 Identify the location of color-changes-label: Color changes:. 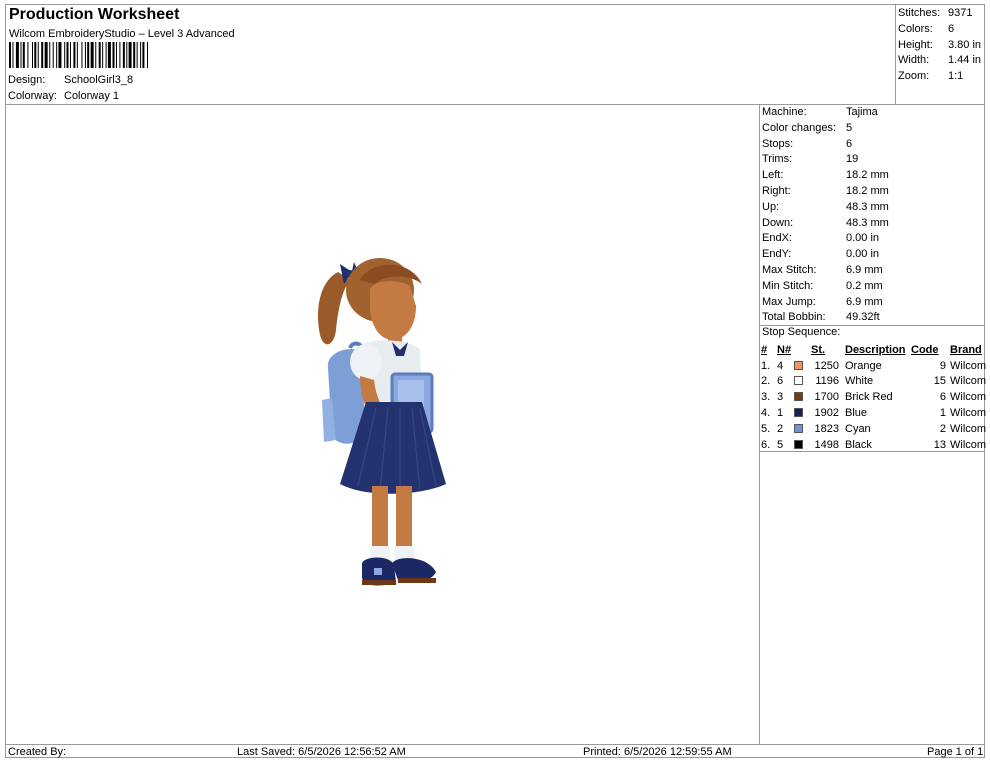
(799, 127).